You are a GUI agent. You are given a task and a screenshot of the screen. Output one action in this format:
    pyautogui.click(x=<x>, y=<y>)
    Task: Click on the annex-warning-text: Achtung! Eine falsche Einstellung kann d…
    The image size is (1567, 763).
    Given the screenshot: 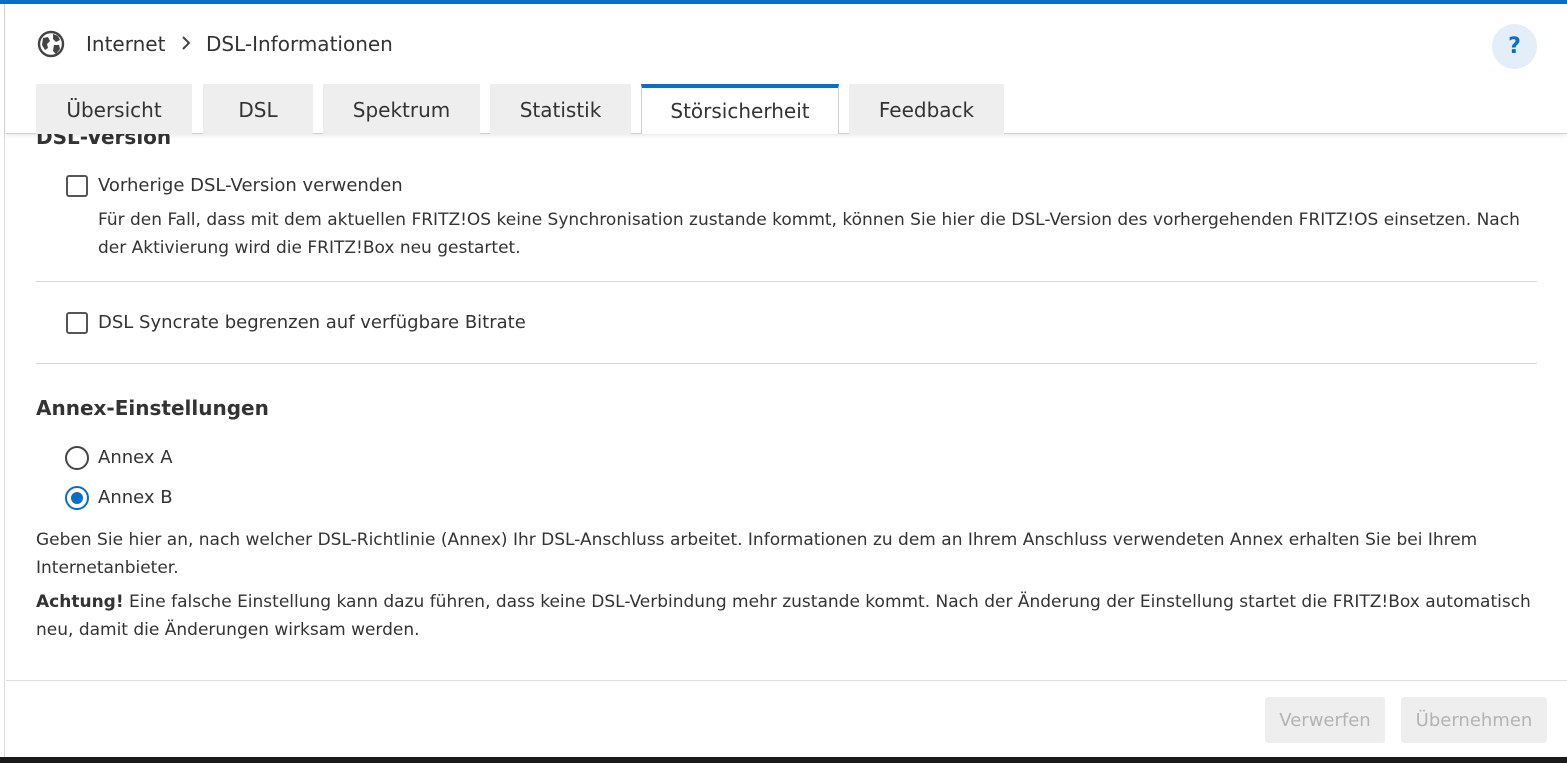 What is the action you would take?
    pyautogui.click(x=786, y=616)
    